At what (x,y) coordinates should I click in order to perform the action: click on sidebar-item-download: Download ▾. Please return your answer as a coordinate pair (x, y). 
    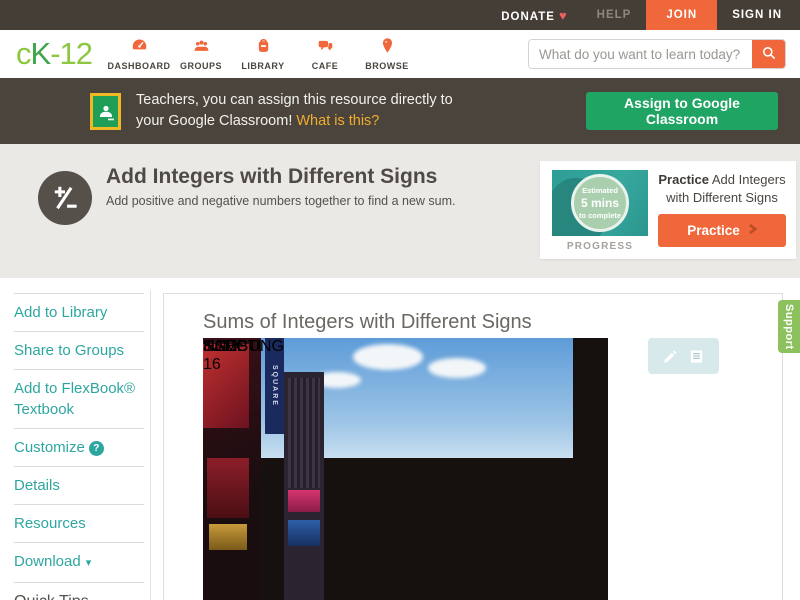
    Looking at the image, I should click on (79, 562).